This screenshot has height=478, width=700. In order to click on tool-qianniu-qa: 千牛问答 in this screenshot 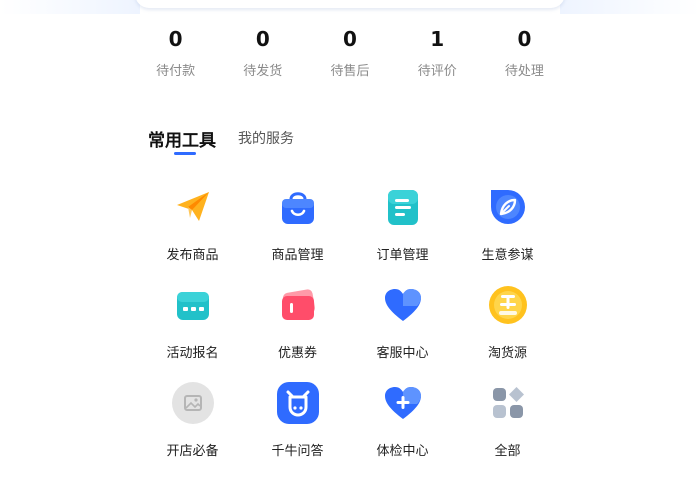, I will do `click(297, 429)`.